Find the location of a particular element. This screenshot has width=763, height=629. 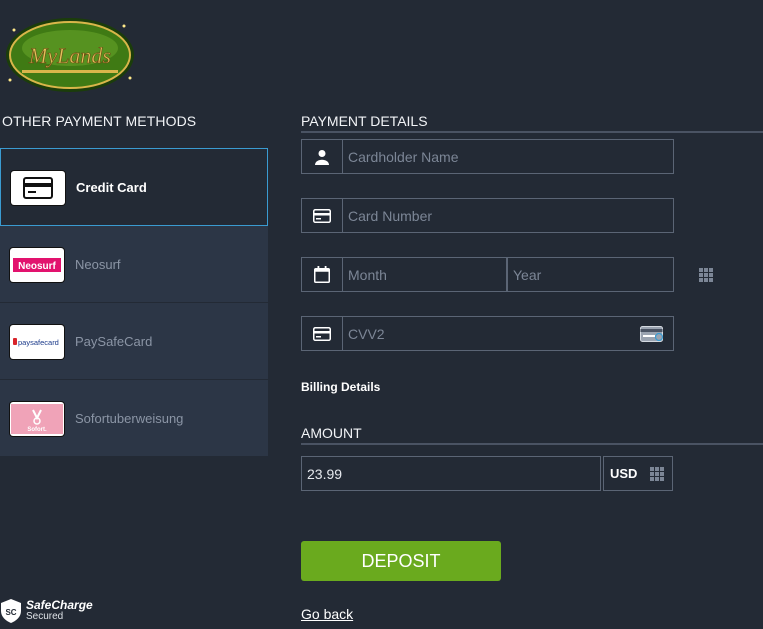

method-paysafecard: paysafecard PaySafeCard is located at coordinates (134, 341).